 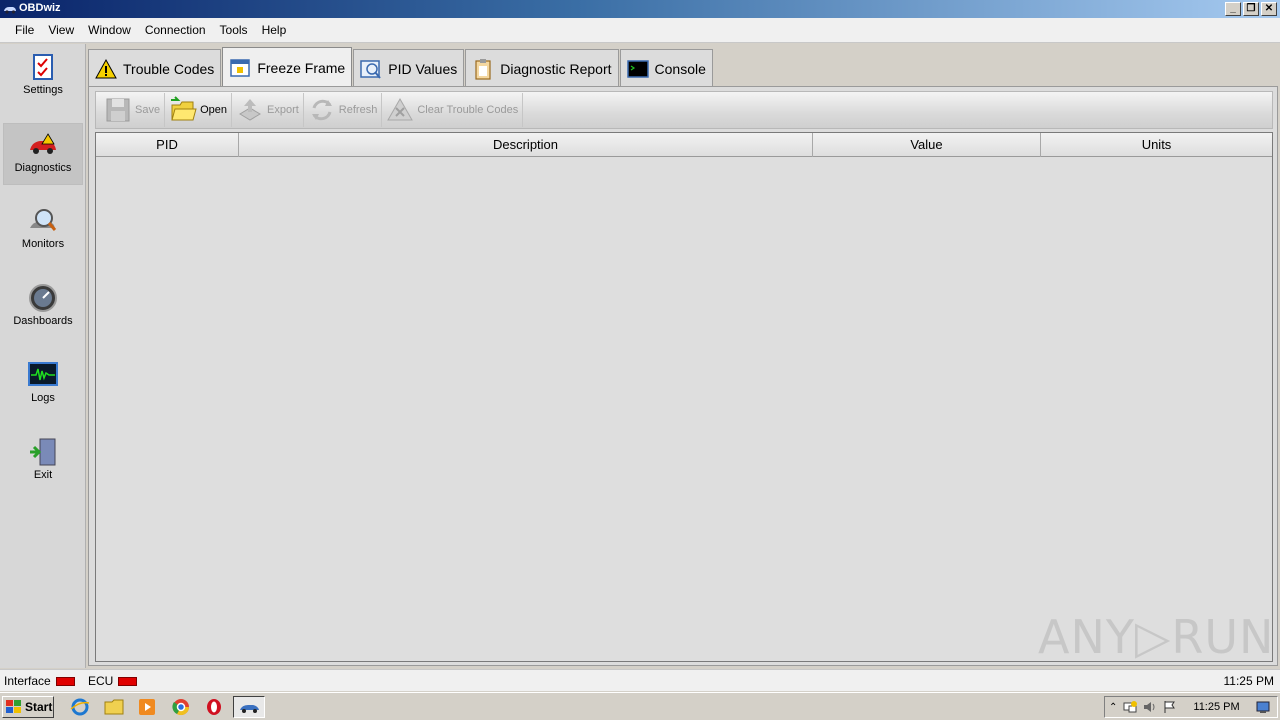 What do you see at coordinates (24, 30) in the screenshot?
I see `menu-file: File` at bounding box center [24, 30].